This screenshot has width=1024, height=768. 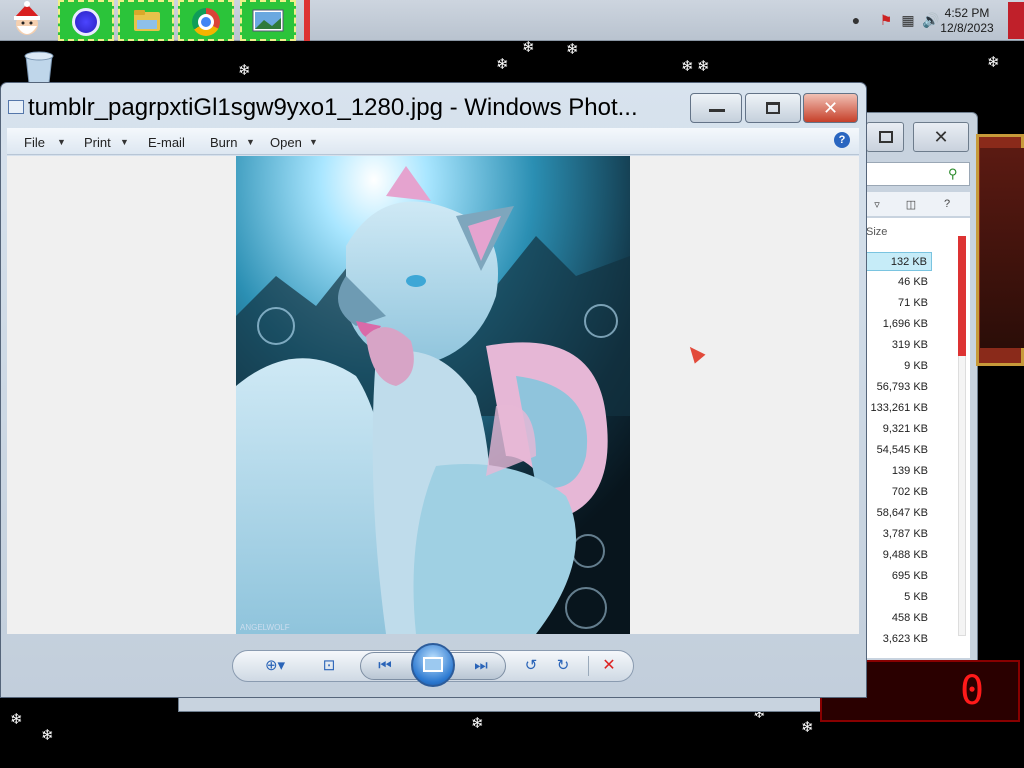 What do you see at coordinates (877, 204) in the screenshot?
I see `view-options-icon: ▿` at bounding box center [877, 204].